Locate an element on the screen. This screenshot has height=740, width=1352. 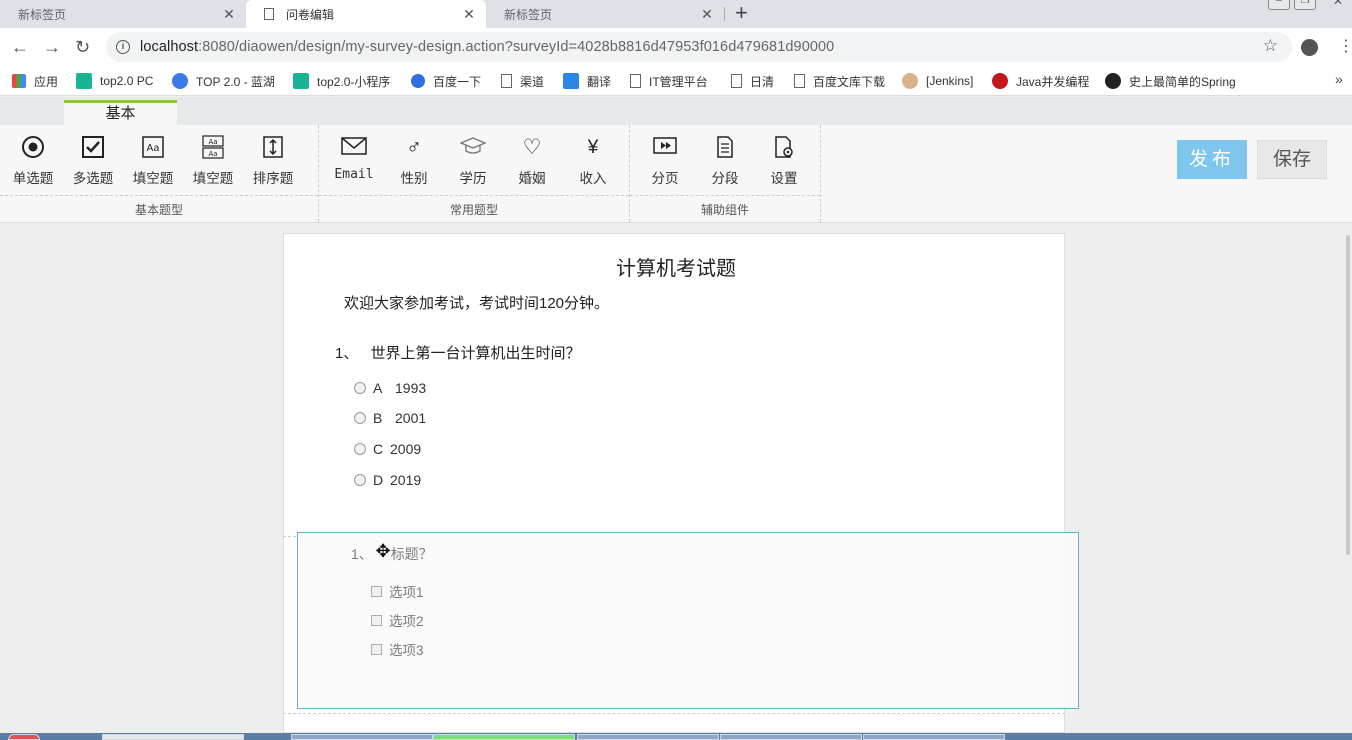
new-tab-button: + is located at coordinates (741, 13).